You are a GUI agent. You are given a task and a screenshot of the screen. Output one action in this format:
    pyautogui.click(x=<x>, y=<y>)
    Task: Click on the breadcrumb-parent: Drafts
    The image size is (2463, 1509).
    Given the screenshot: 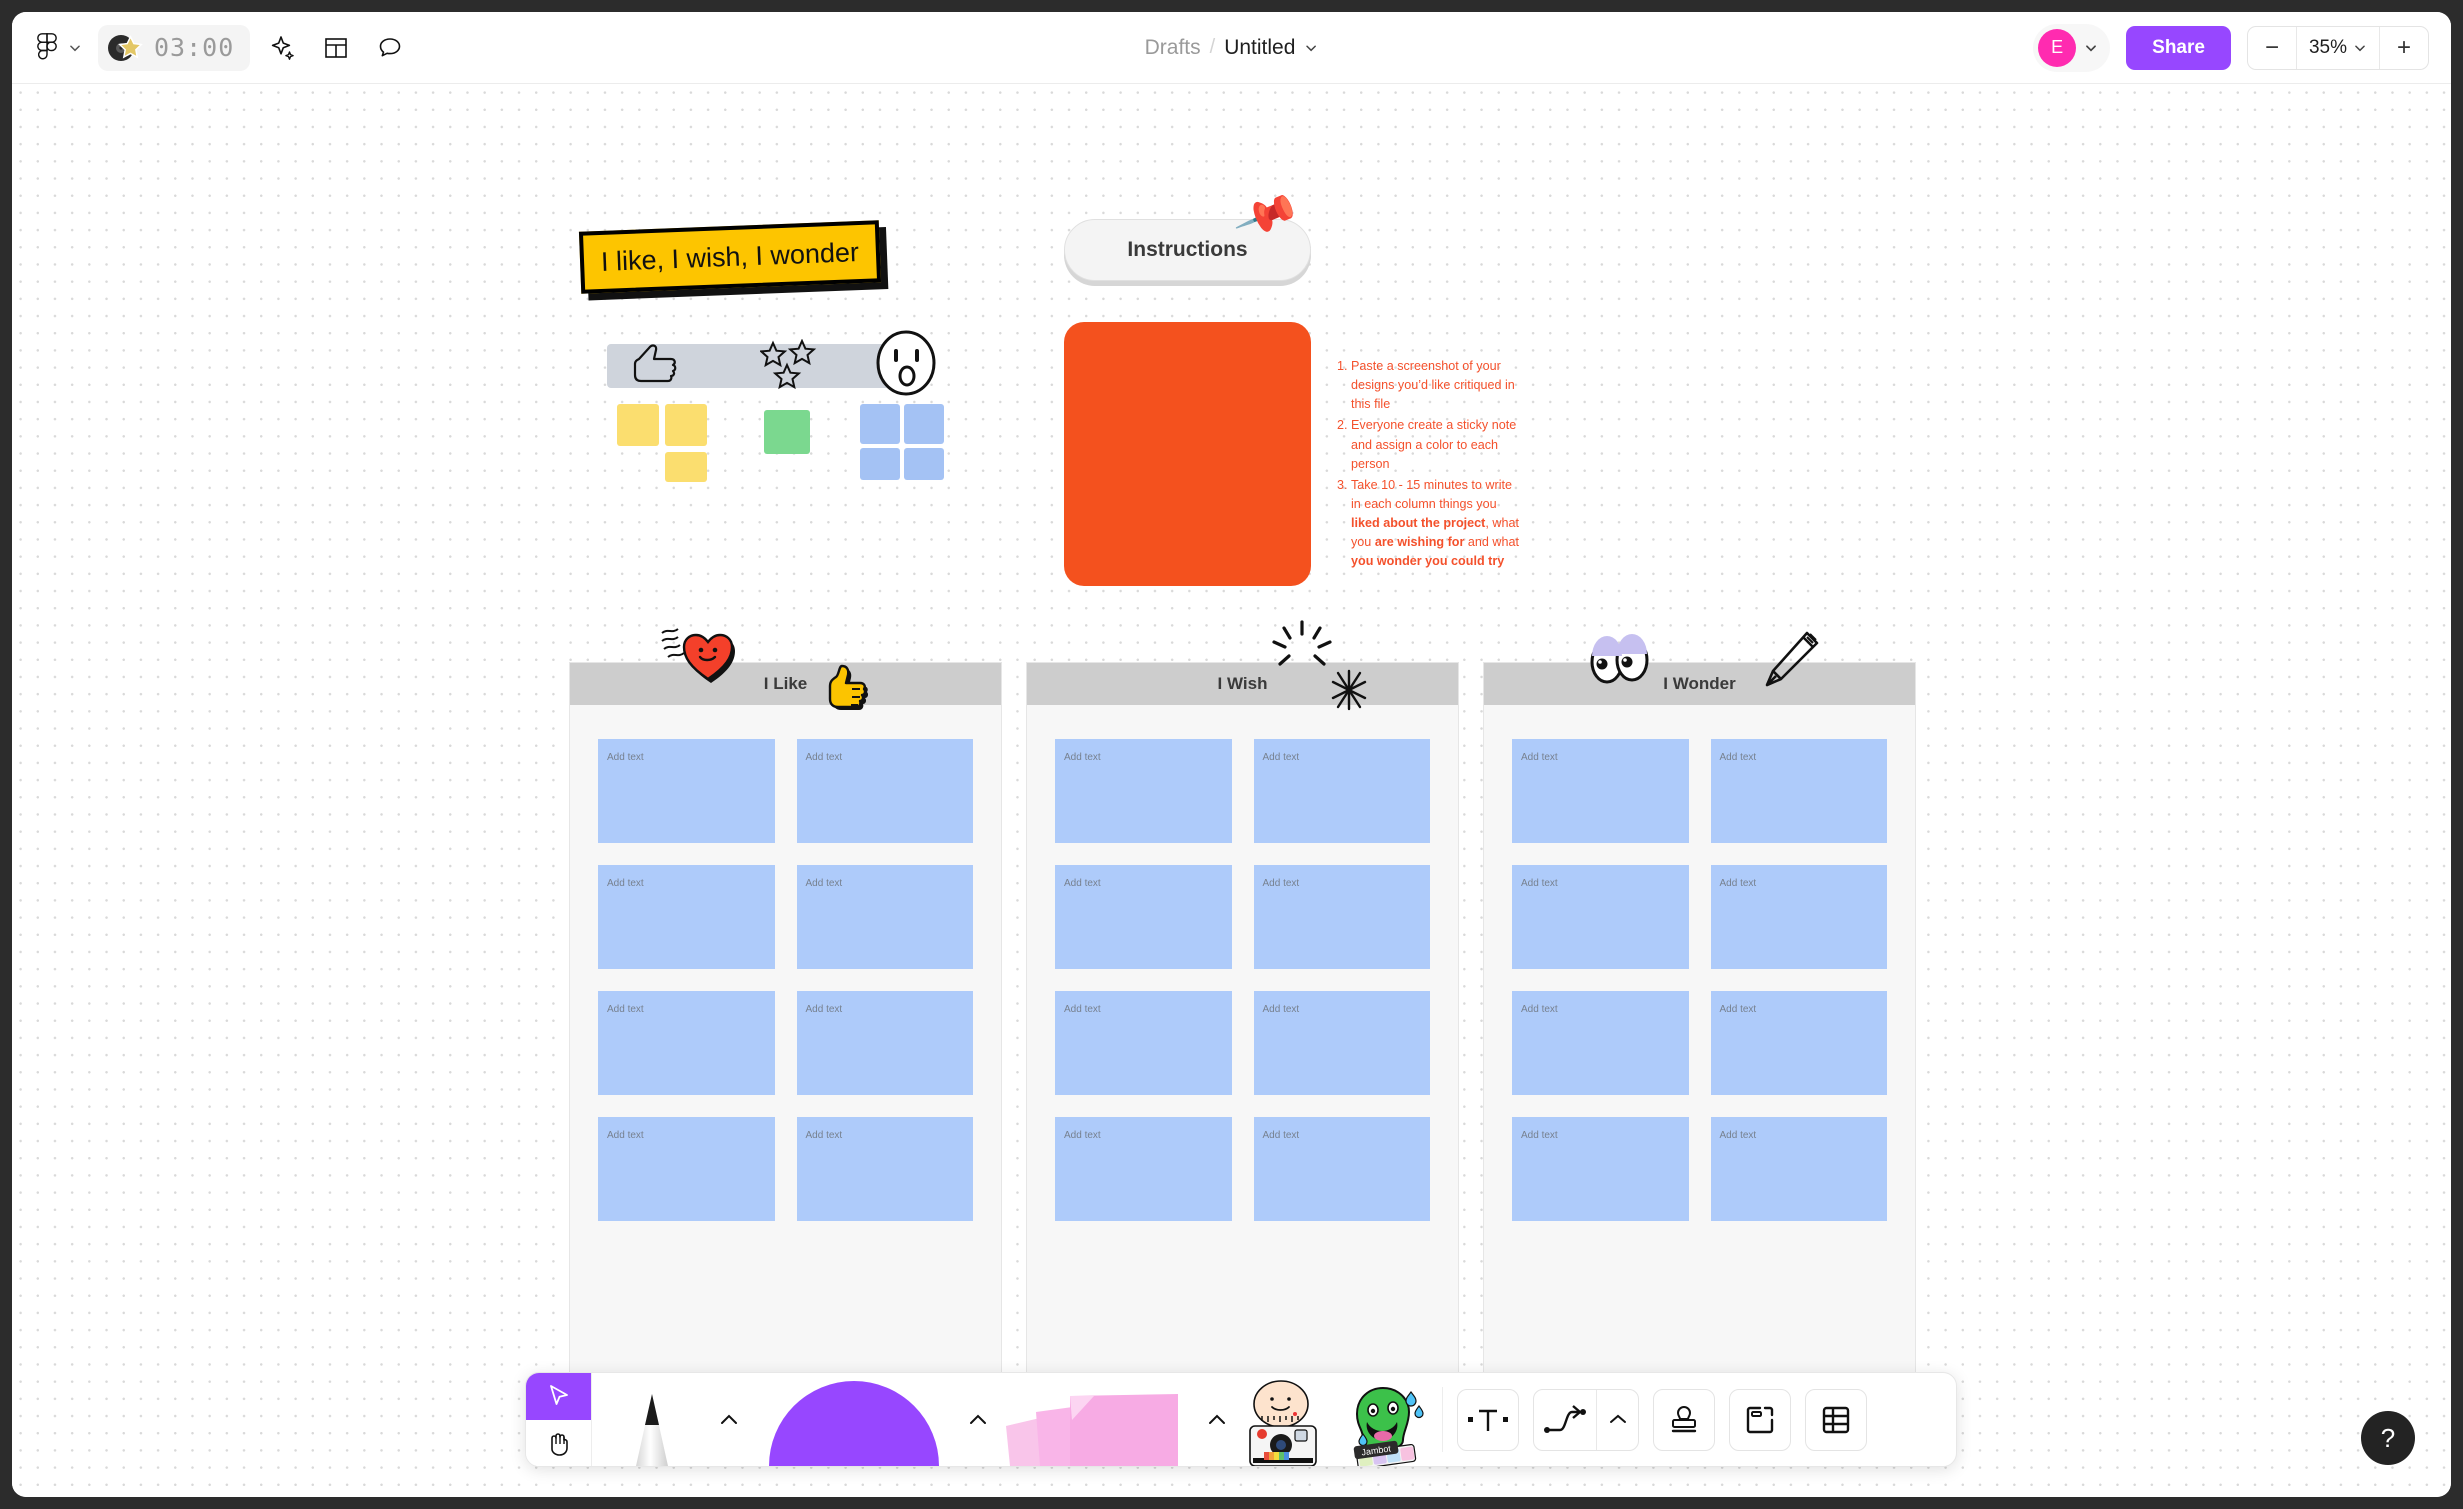 What is the action you would take?
    pyautogui.click(x=1173, y=48)
    